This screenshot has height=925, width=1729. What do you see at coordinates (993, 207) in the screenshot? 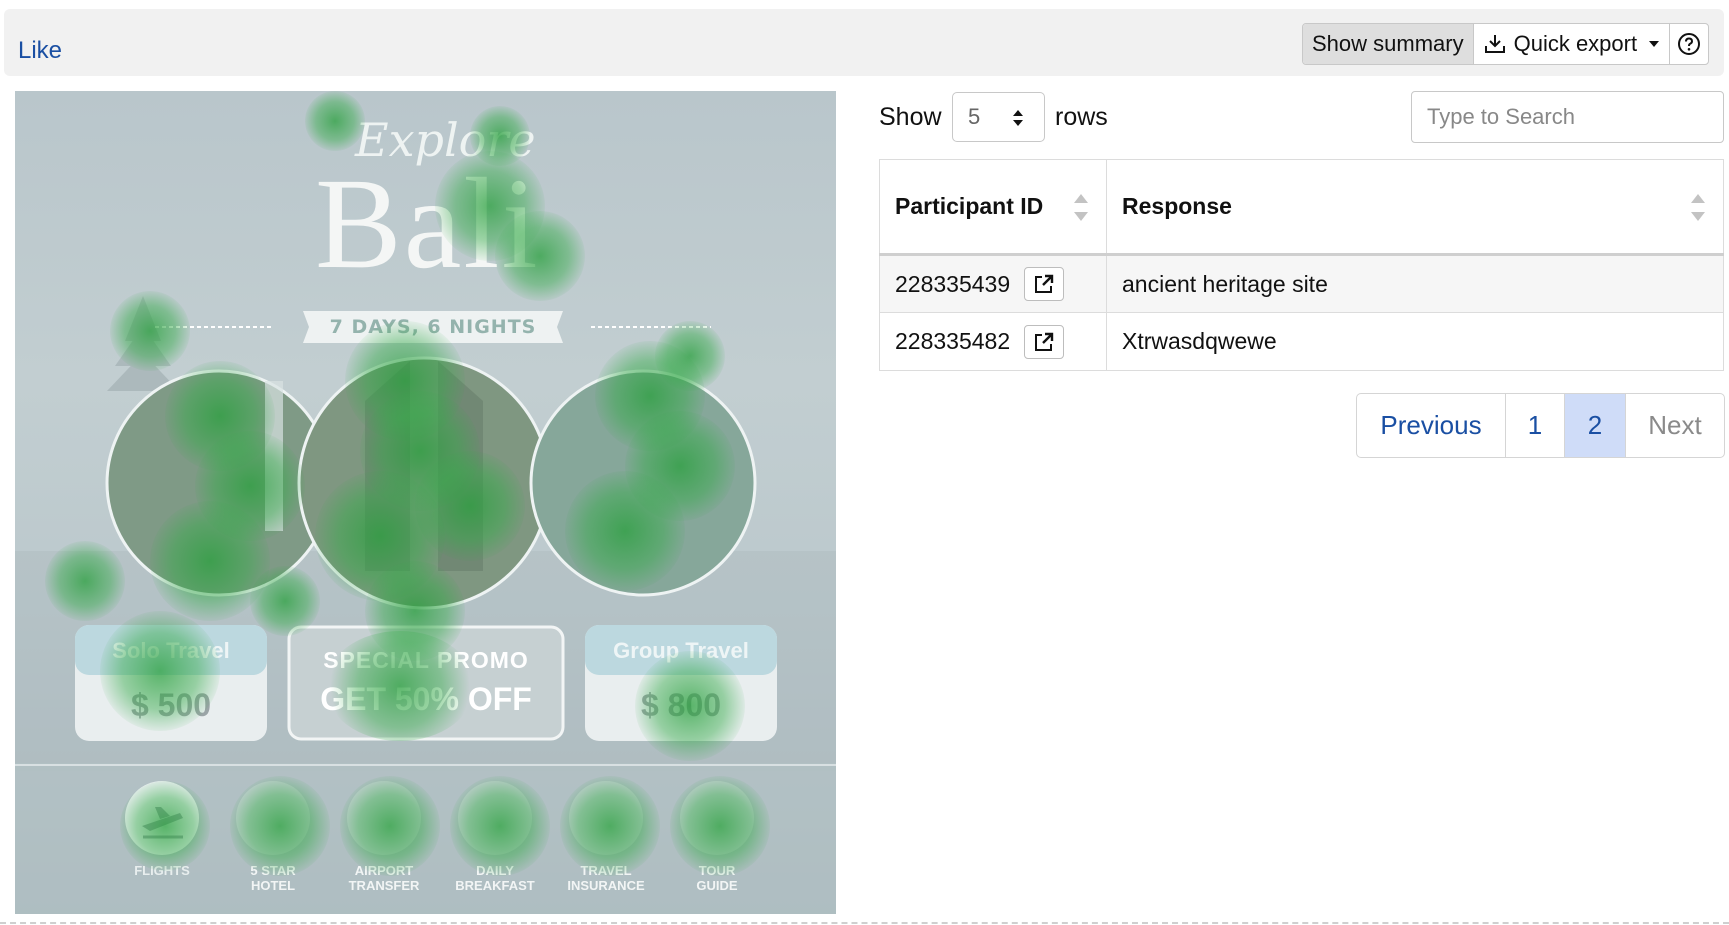
I see `column-header-participant-id: Participant ID` at bounding box center [993, 207].